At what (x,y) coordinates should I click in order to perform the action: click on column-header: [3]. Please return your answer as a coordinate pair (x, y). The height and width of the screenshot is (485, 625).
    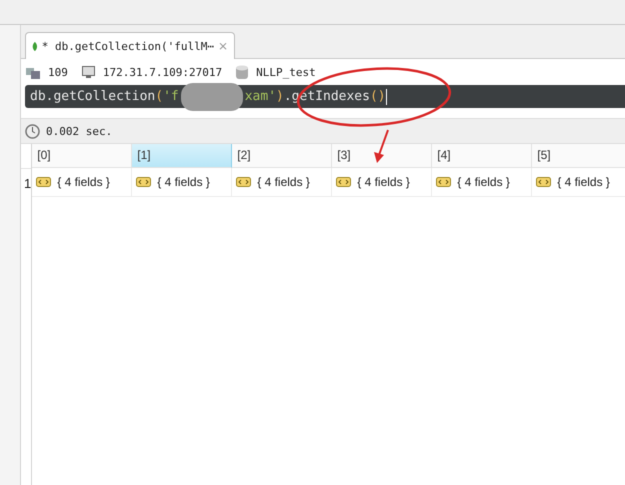
    Looking at the image, I should click on (382, 156).